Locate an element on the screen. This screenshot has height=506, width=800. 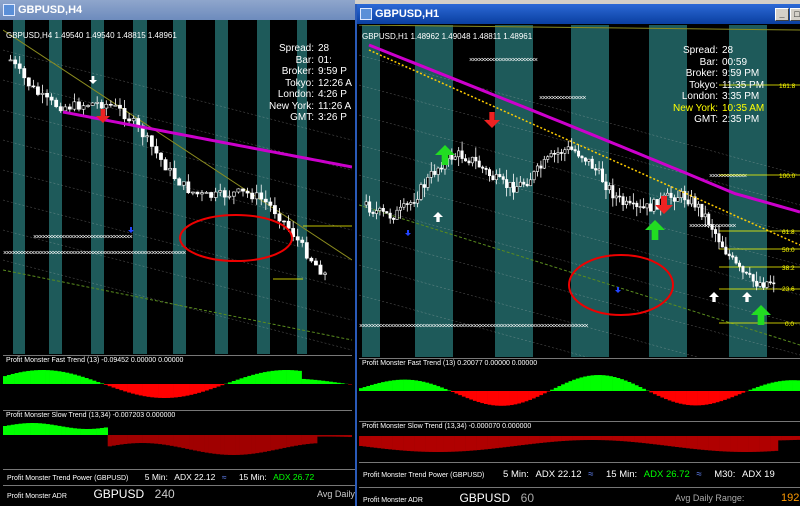
session-band is located at coordinates (371, 191).